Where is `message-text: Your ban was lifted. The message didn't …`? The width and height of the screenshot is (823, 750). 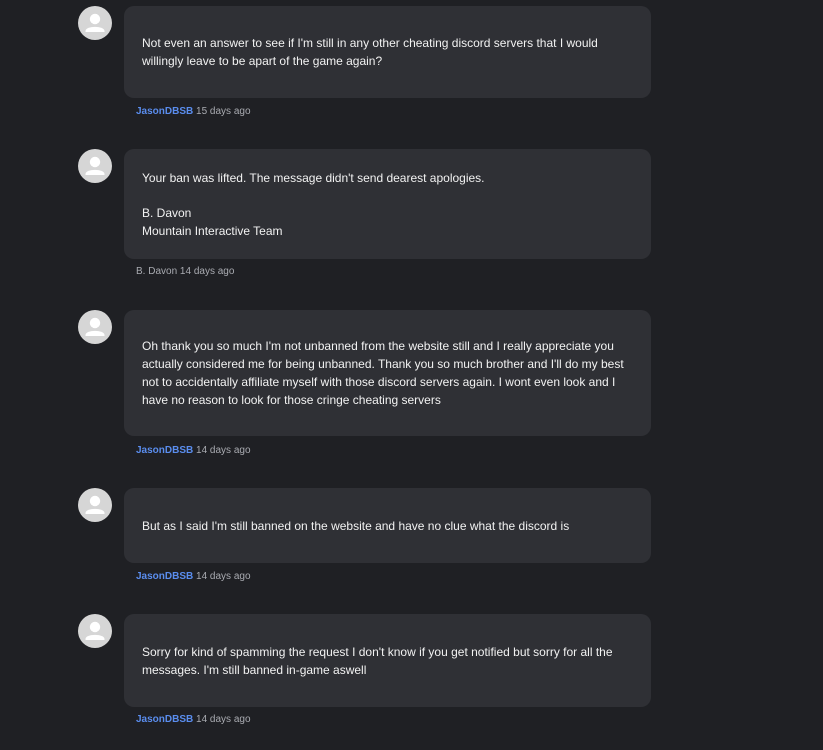
message-text: Your ban was lifted. The message didn't … is located at coordinates (313, 177).